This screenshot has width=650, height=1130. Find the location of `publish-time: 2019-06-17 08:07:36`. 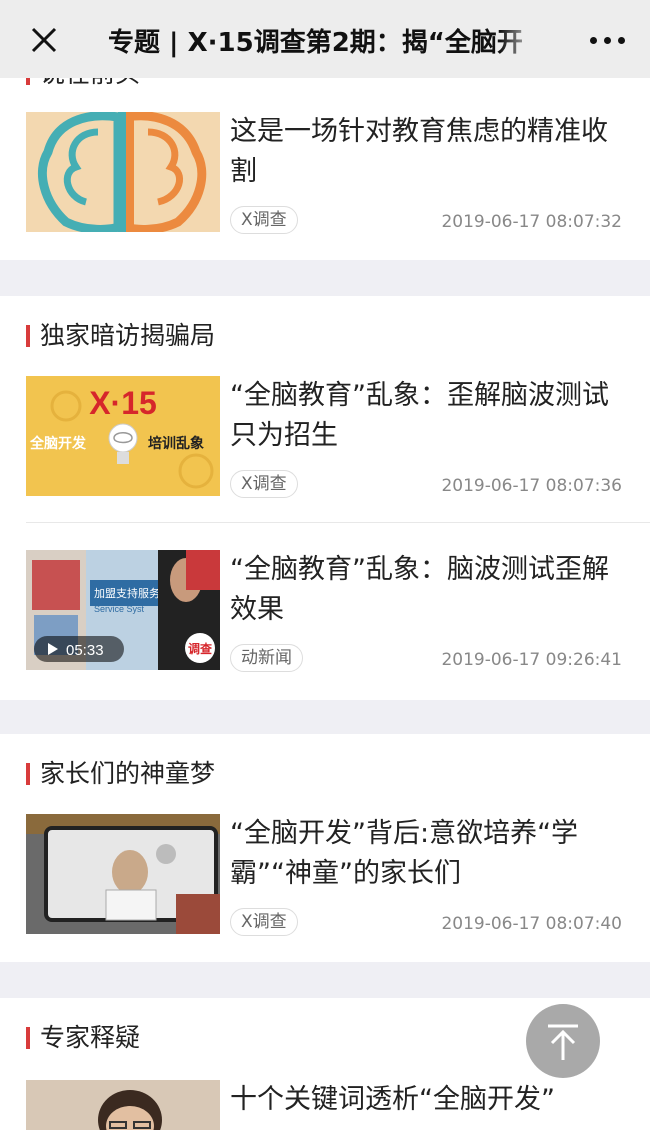

publish-time: 2019-06-17 08:07:36 is located at coordinates (531, 486).